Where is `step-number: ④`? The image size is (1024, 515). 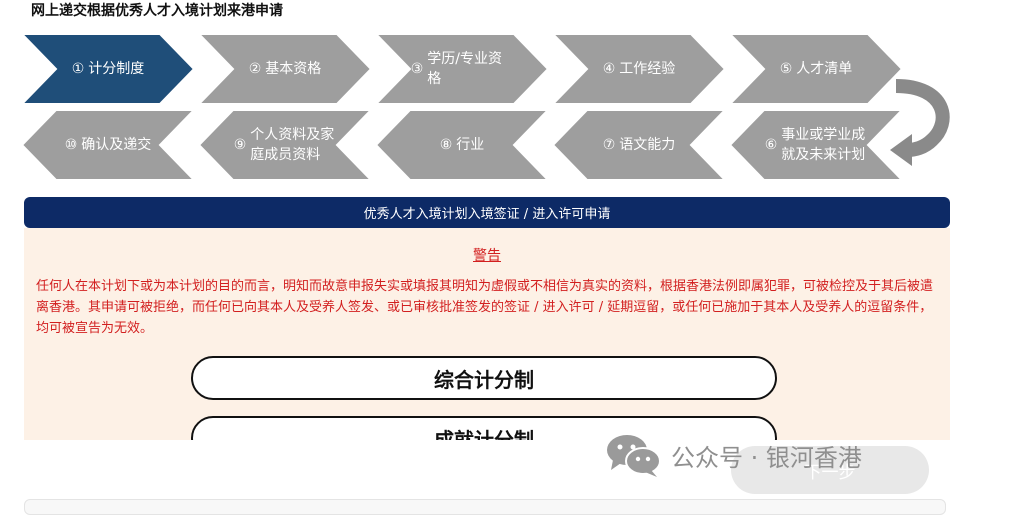
step-number: ④ is located at coordinates (609, 69).